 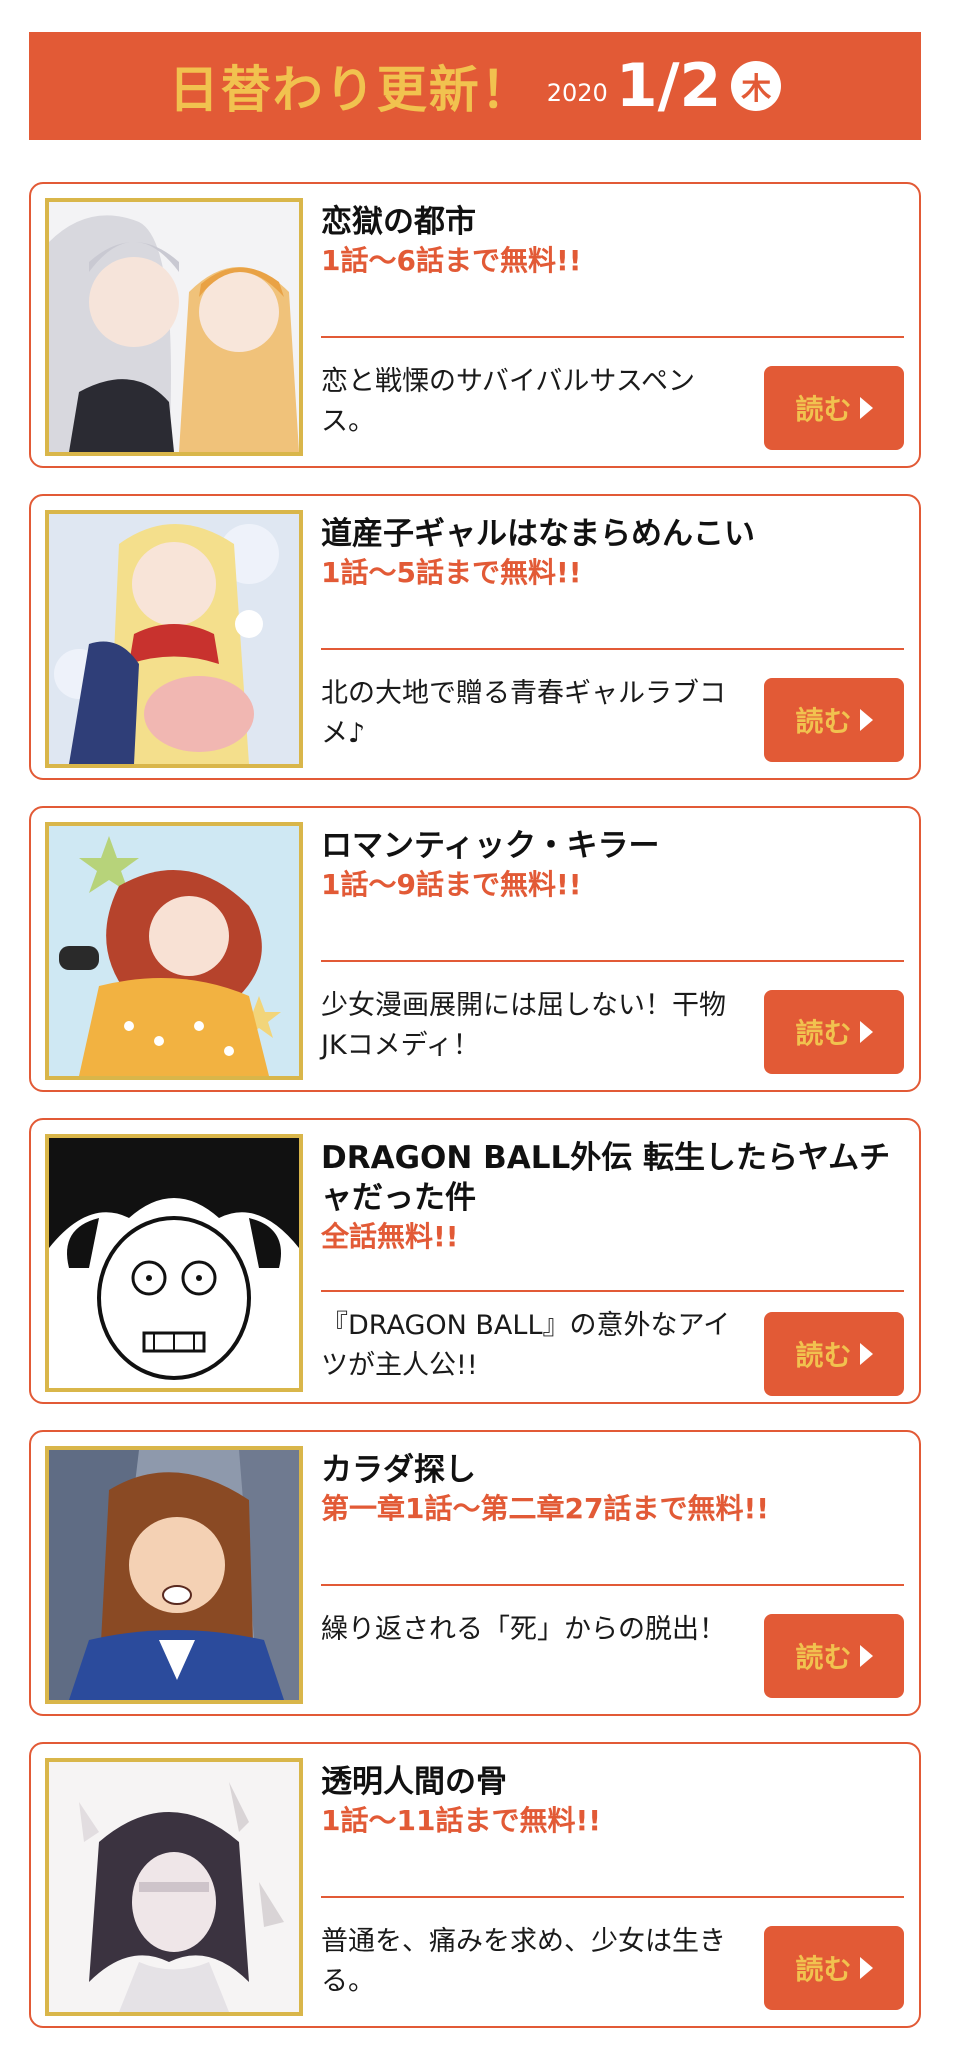 I want to click on banner-title: 日替わり更新！, so click(x=350, y=90).